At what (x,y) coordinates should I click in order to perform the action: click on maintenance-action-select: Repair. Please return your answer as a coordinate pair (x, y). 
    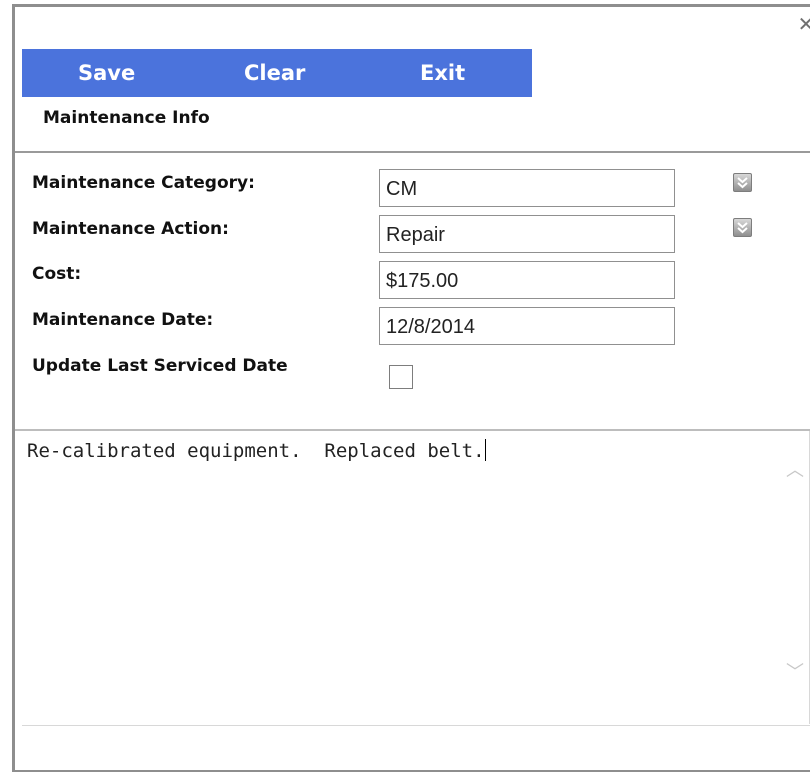
    Looking at the image, I should click on (527, 234).